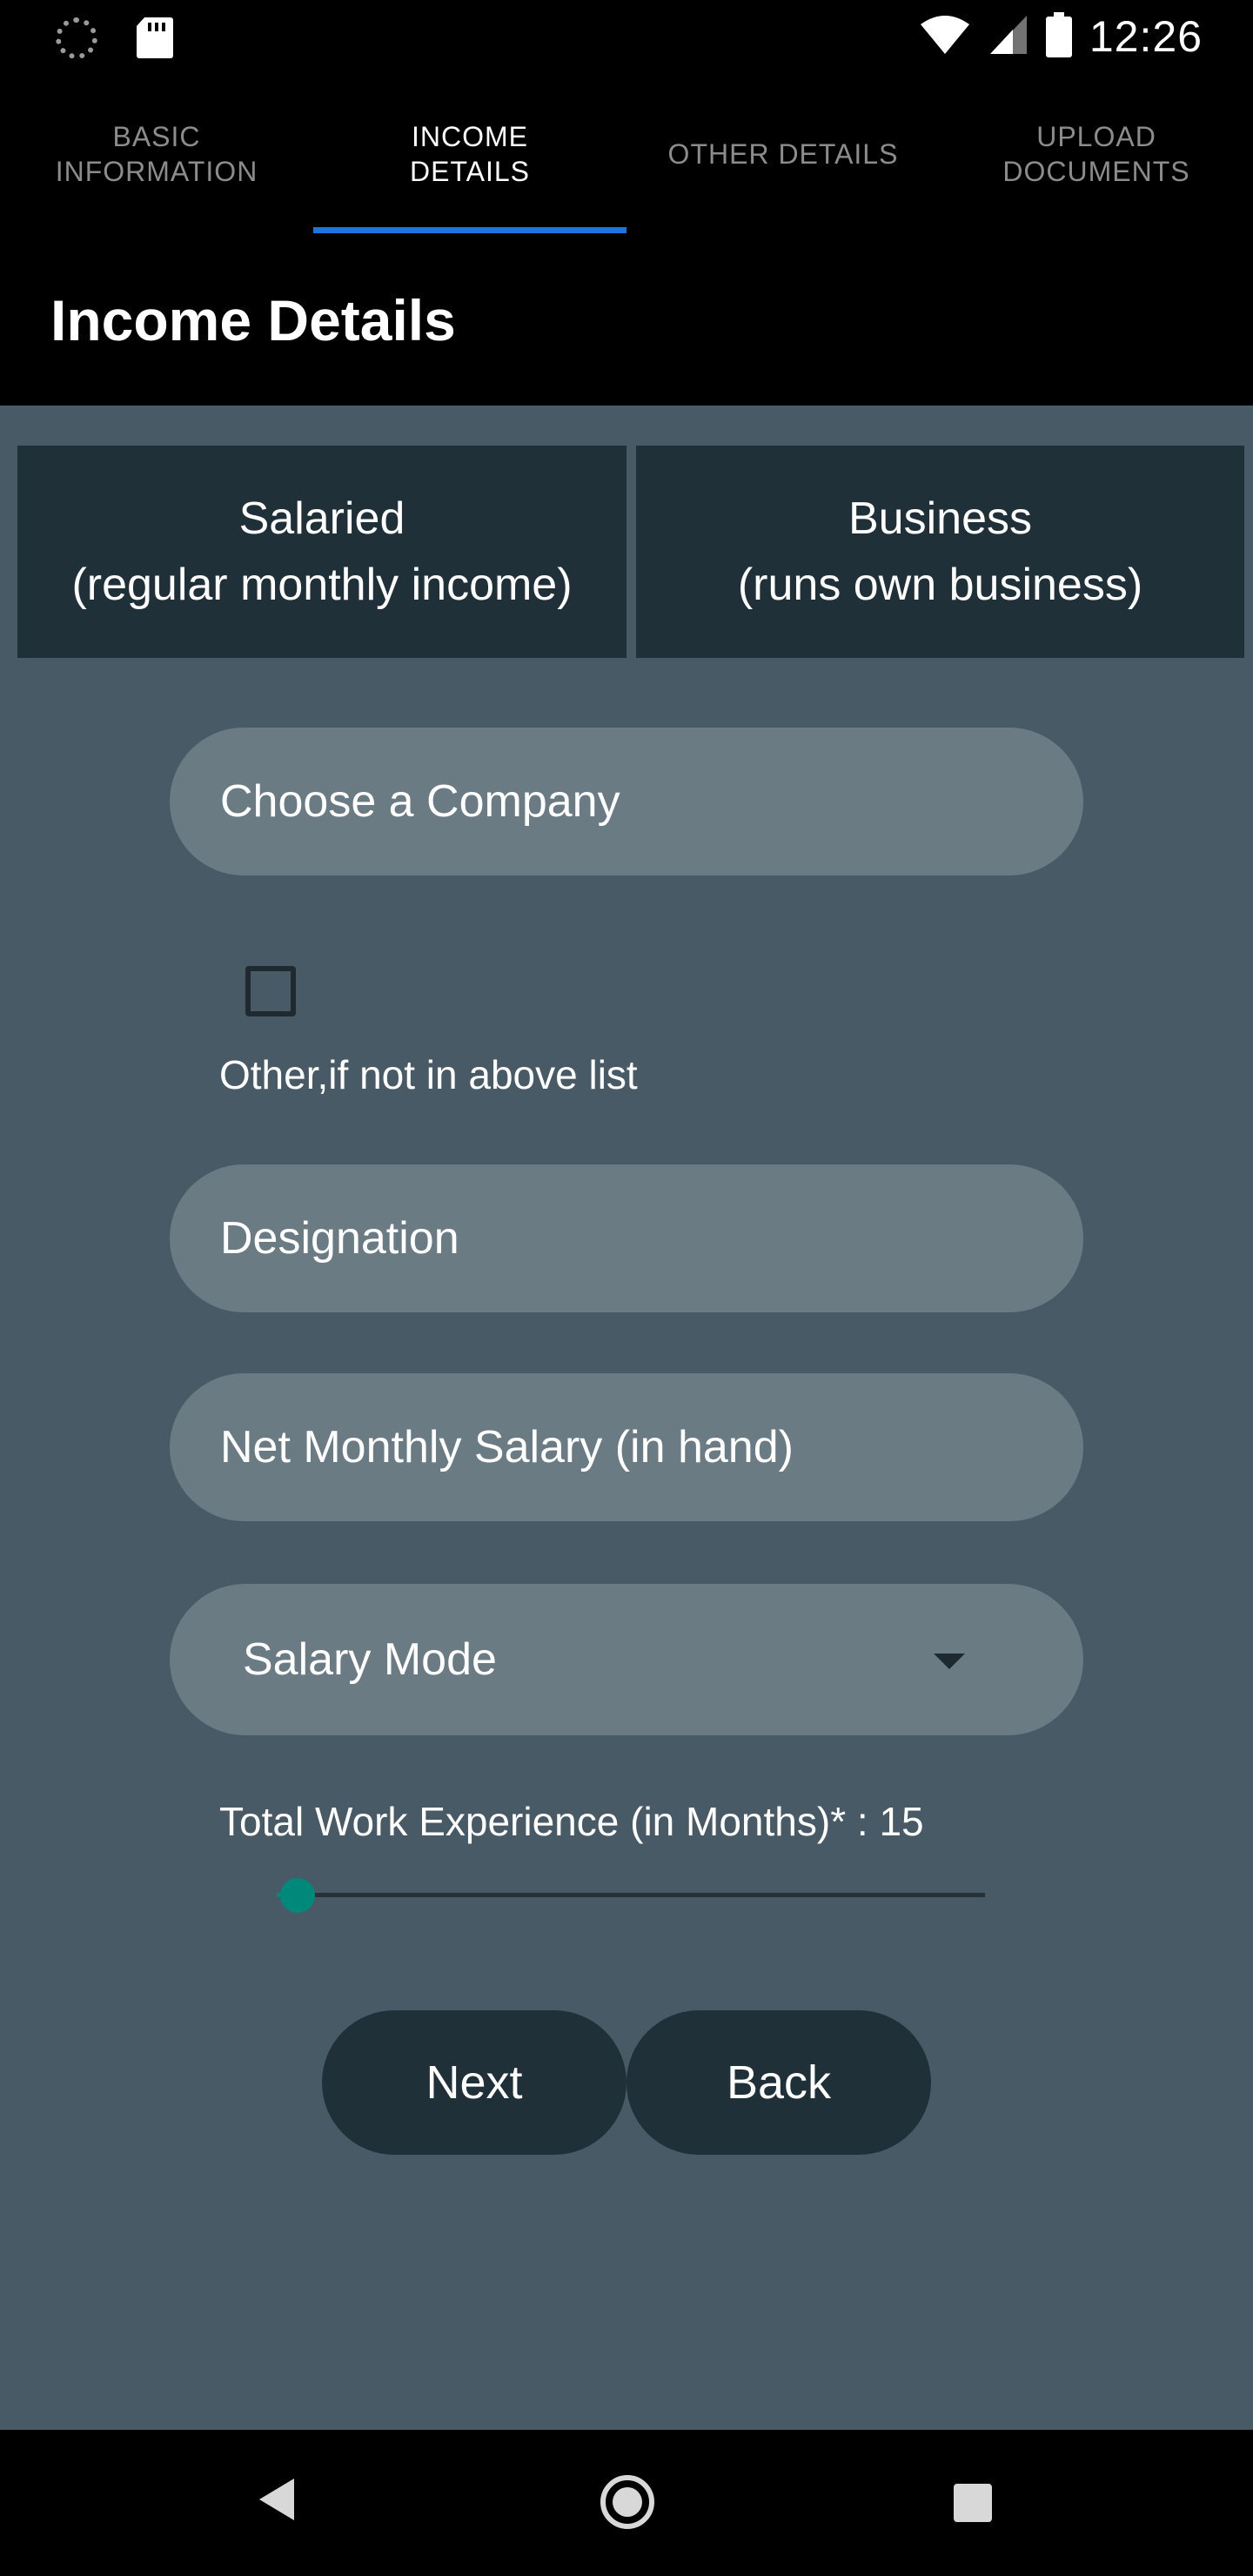  I want to click on sd-card-icon, so click(157, 37).